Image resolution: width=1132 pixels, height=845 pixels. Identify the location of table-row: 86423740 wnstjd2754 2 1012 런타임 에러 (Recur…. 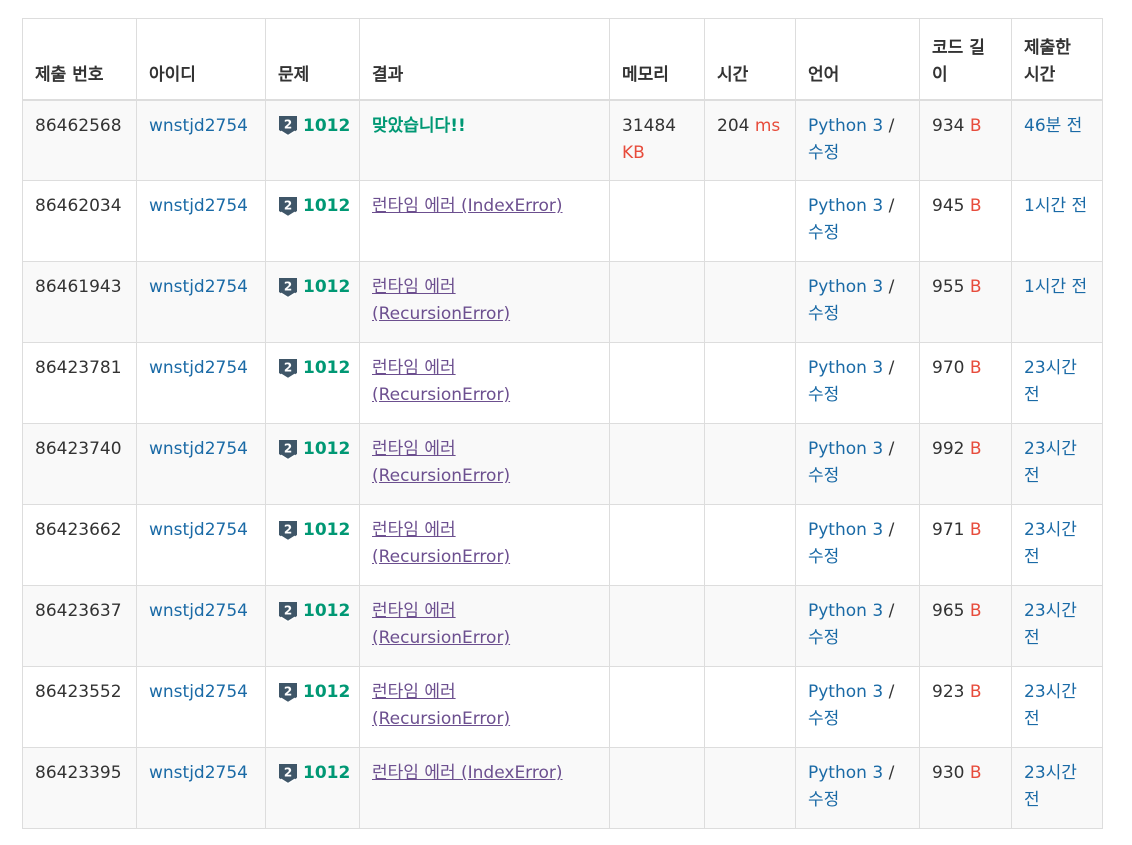
(562, 464).